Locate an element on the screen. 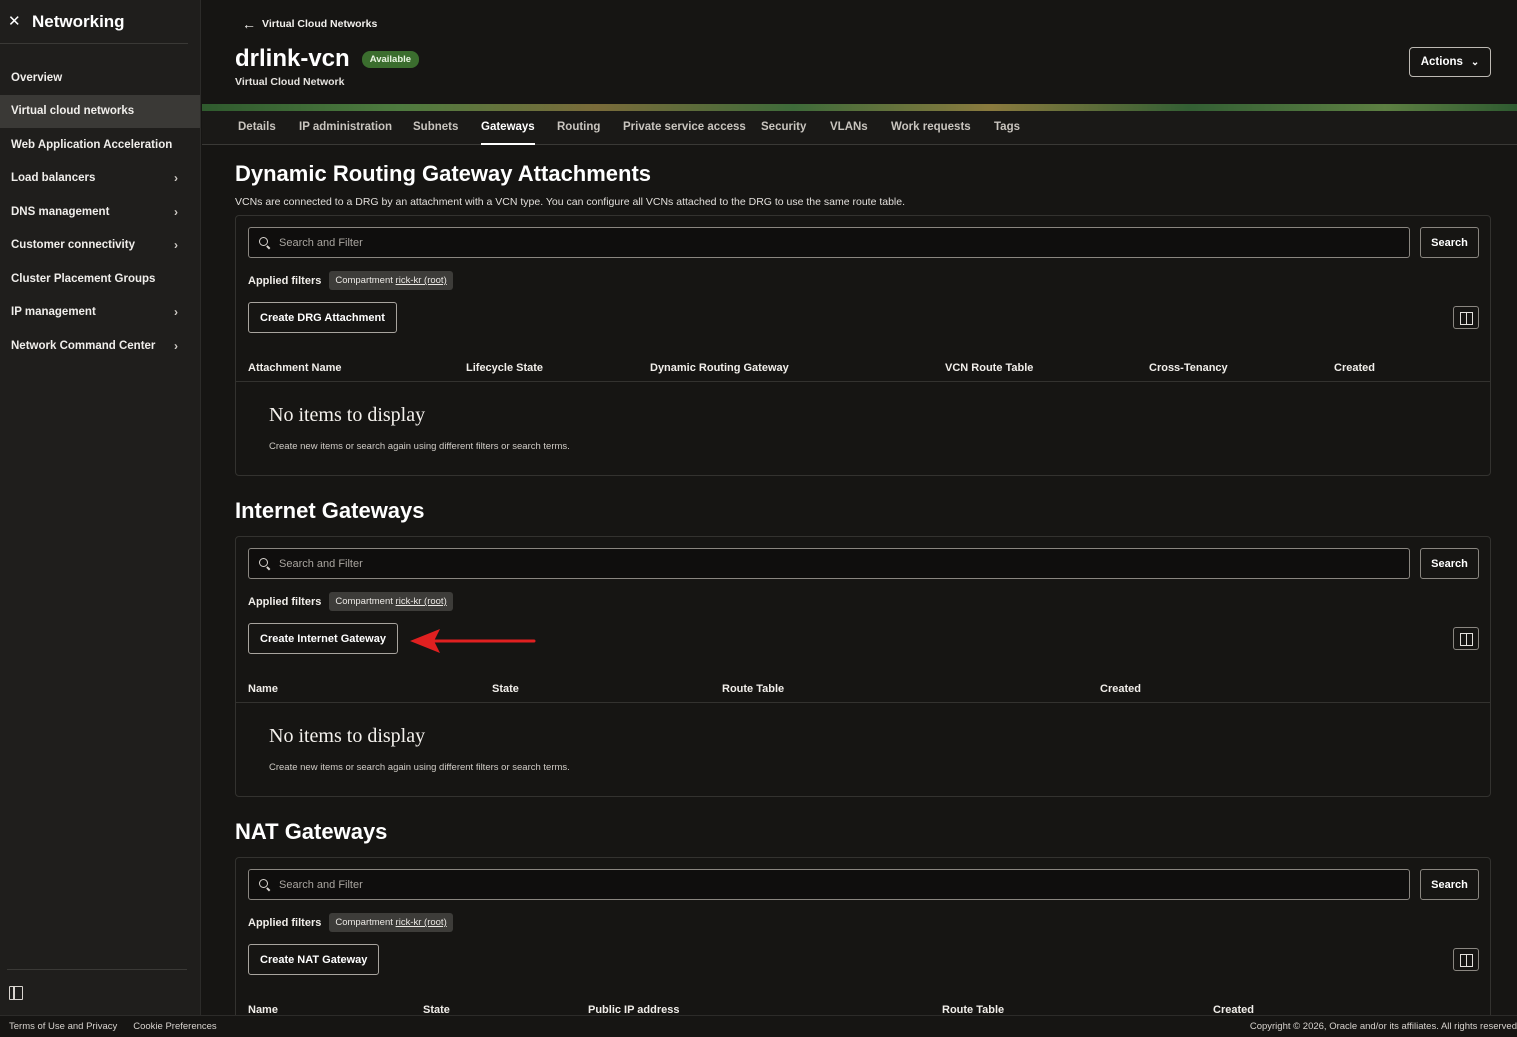 The height and width of the screenshot is (1037, 1517). sidebar-item-web-application-acceleration: Web Application Acceleration is located at coordinates (100, 145).